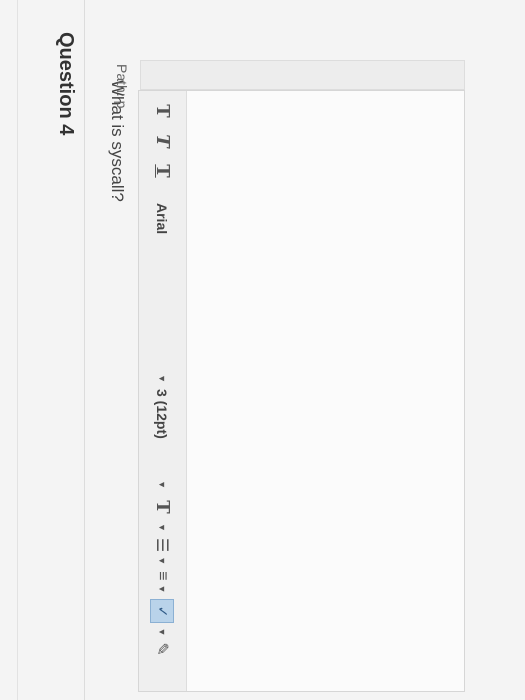  I want to click on font-family-value: Arial, so click(162, 219).